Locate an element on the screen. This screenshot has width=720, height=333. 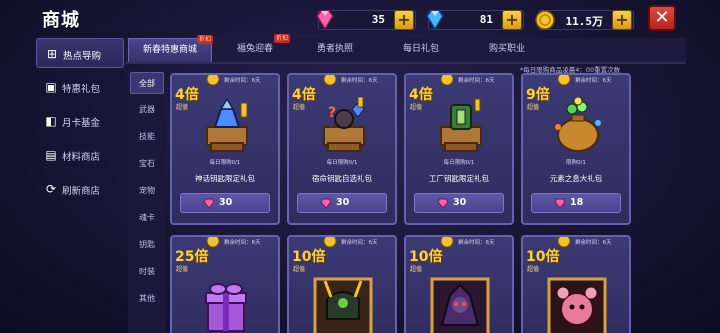
product-card-gift-box: 剩余时间：6天 25倍 超值 is located at coordinates (225, 284).